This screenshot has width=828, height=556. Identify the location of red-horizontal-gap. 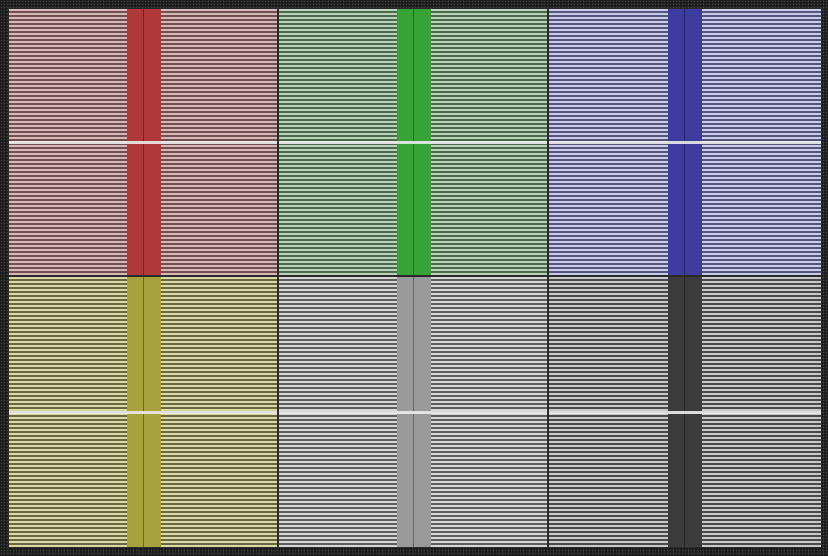
(143, 142).